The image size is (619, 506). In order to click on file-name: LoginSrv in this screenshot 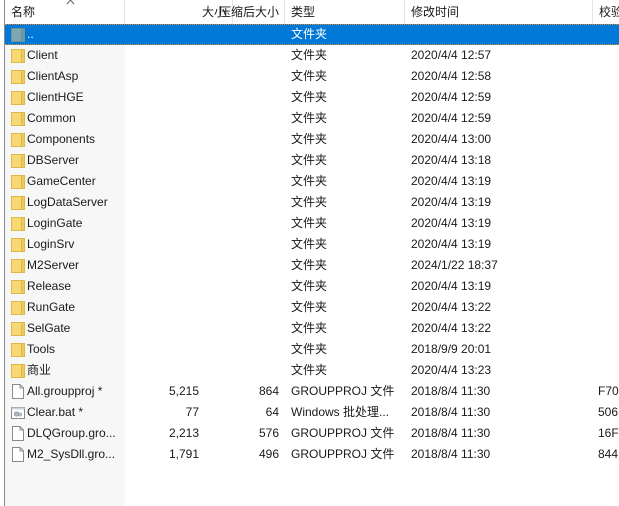, I will do `click(51, 244)`.